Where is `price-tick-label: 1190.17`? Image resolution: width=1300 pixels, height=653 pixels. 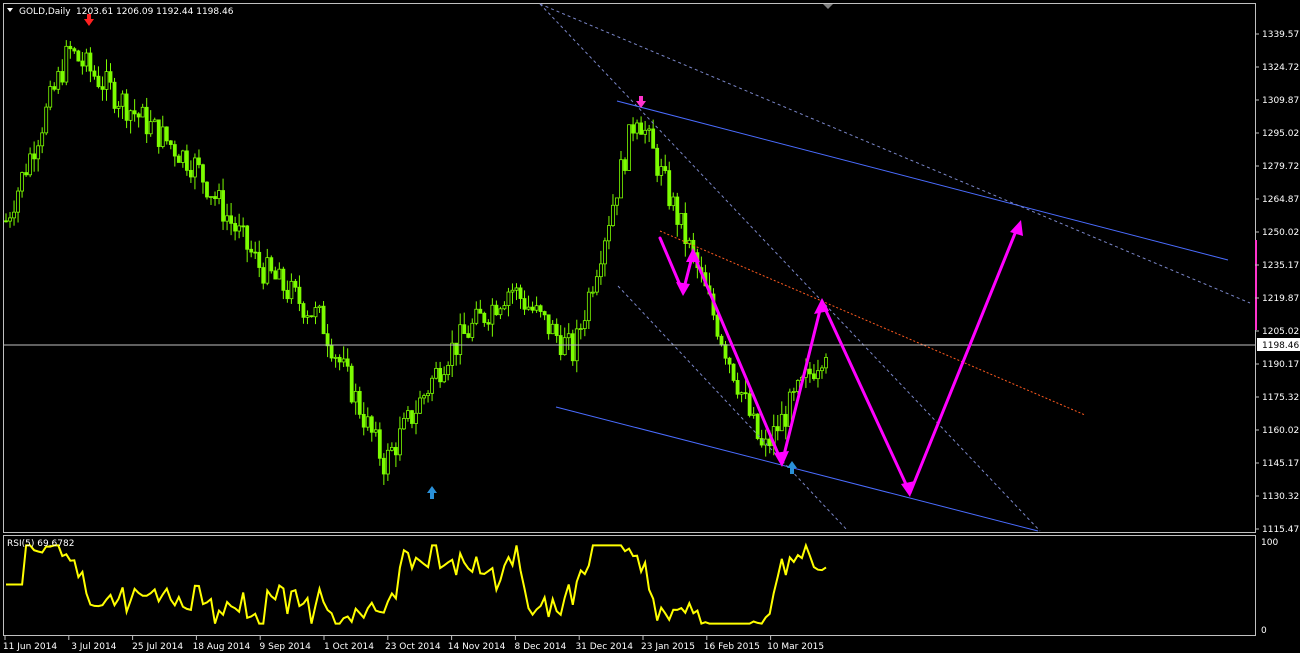
price-tick-label: 1190.17 is located at coordinates (1280, 365).